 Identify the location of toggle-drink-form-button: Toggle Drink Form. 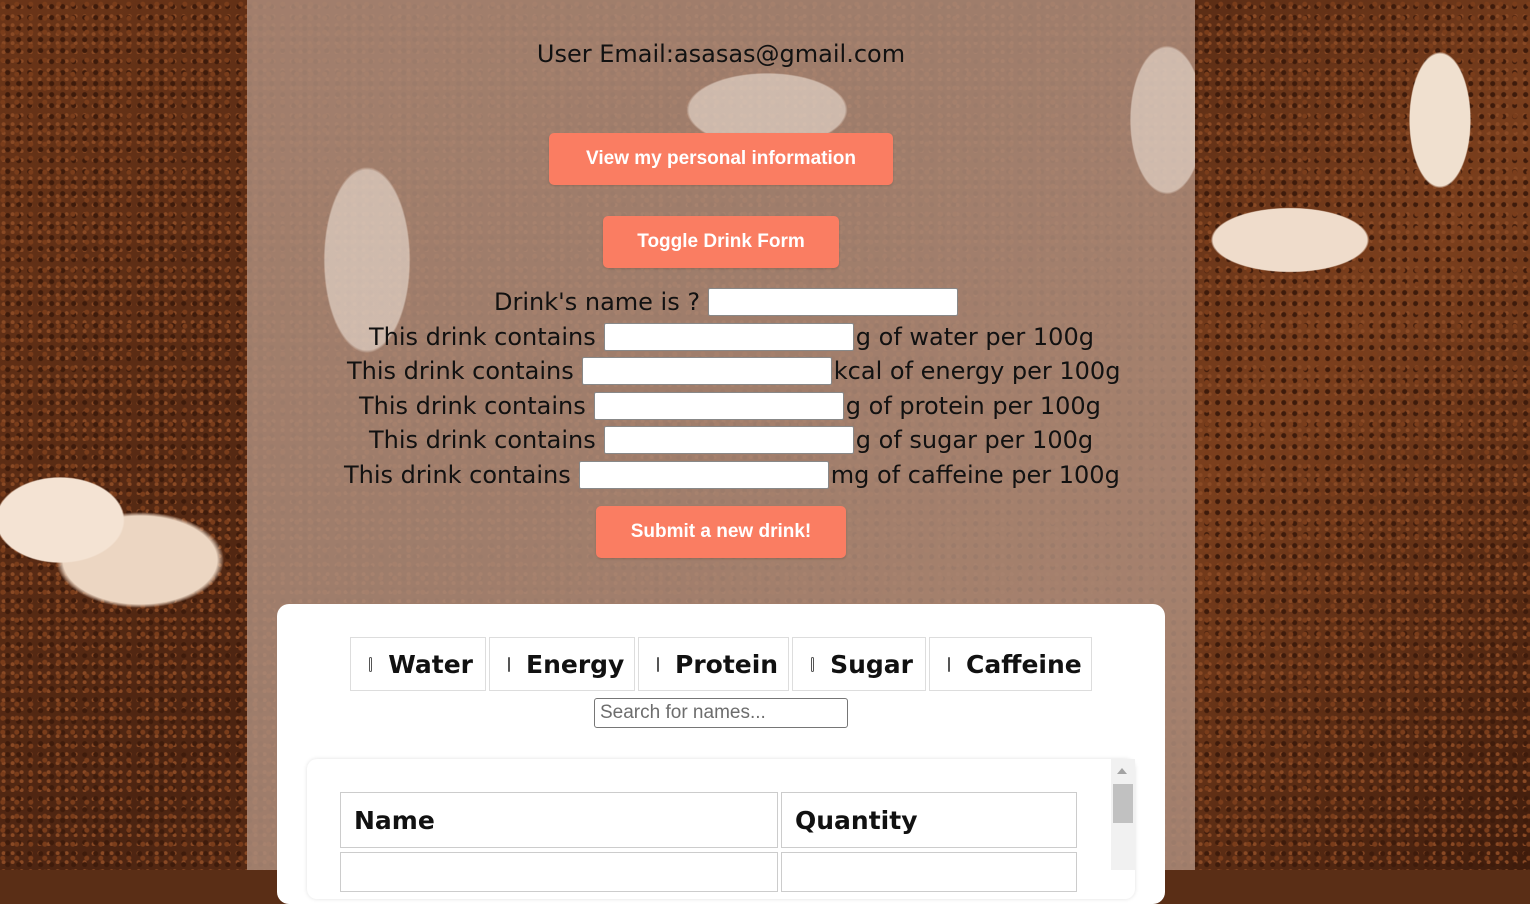
(721, 242).